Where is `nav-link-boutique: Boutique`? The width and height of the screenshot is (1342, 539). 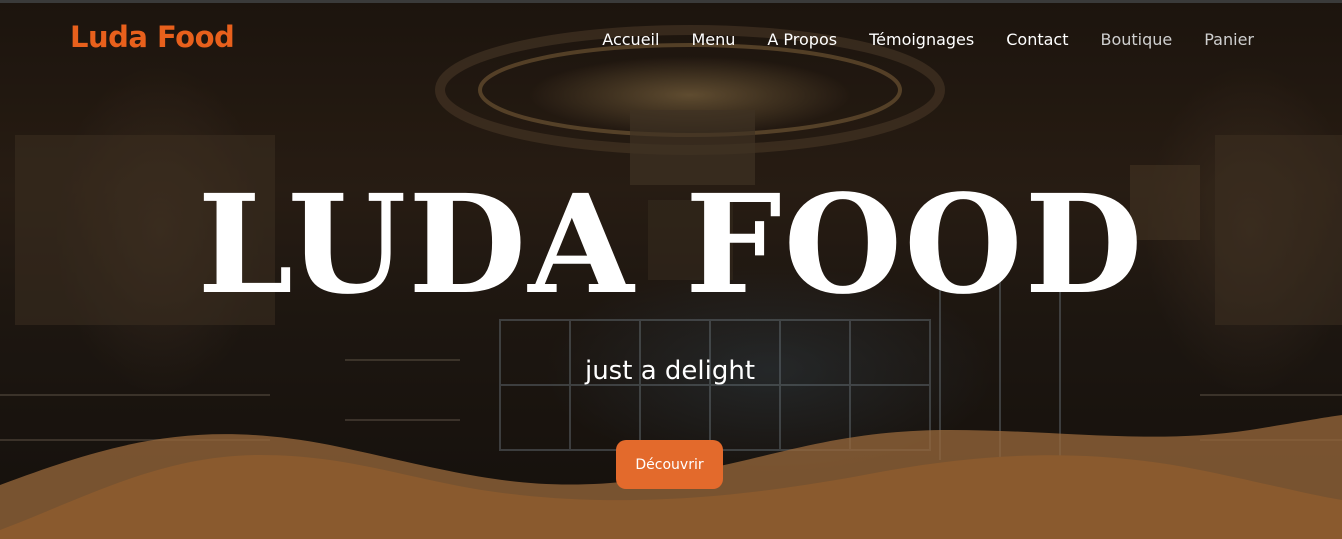 nav-link-boutique: Boutique is located at coordinates (1136, 39).